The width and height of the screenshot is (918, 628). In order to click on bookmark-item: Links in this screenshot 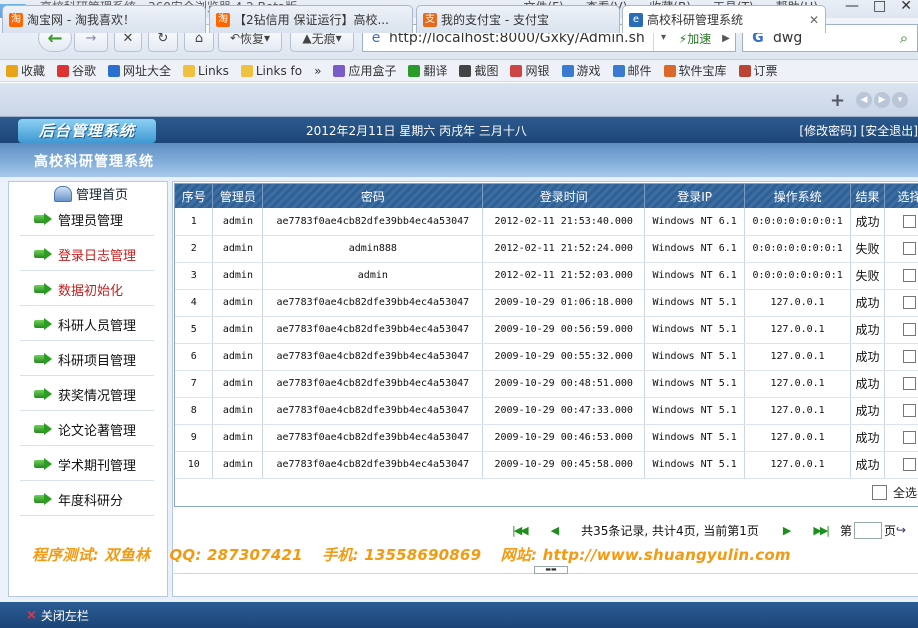, I will do `click(206, 71)`.